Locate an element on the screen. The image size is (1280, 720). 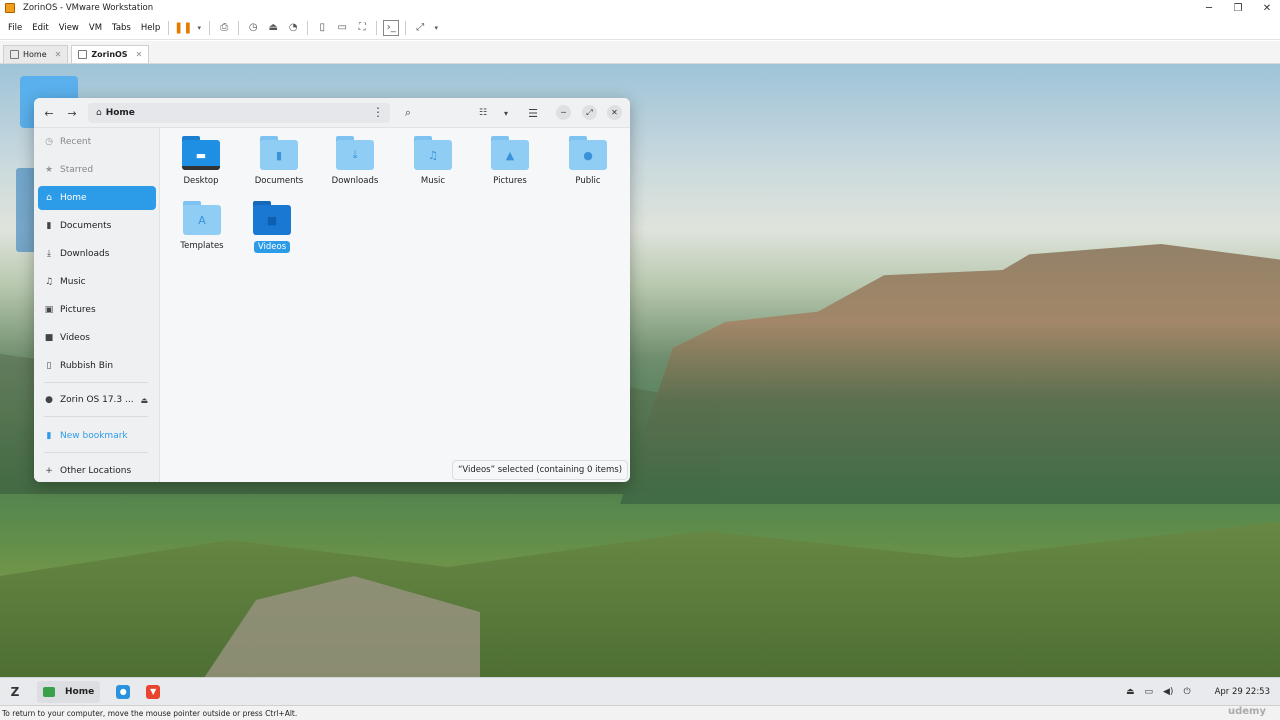
folder-public: ● Public is located at coordinates (588, 162).